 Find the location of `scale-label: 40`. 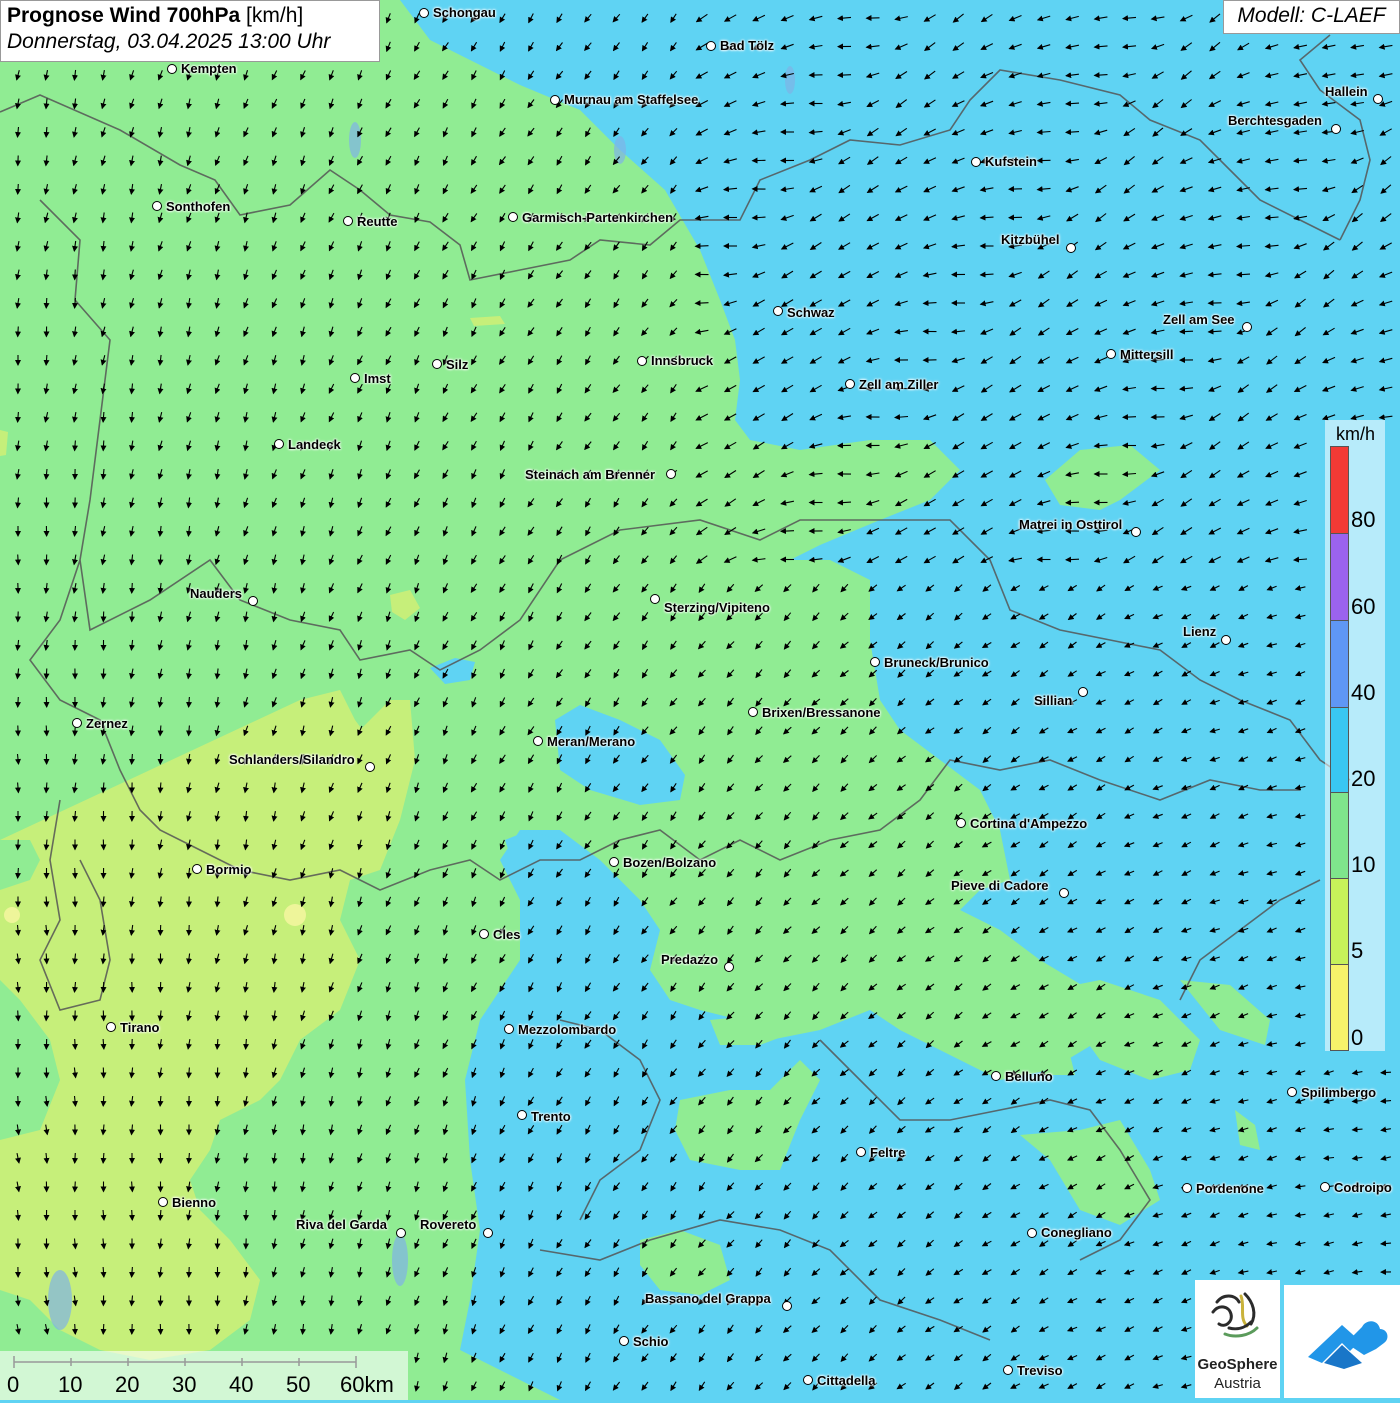

scale-label: 40 is located at coordinates (241, 1385).